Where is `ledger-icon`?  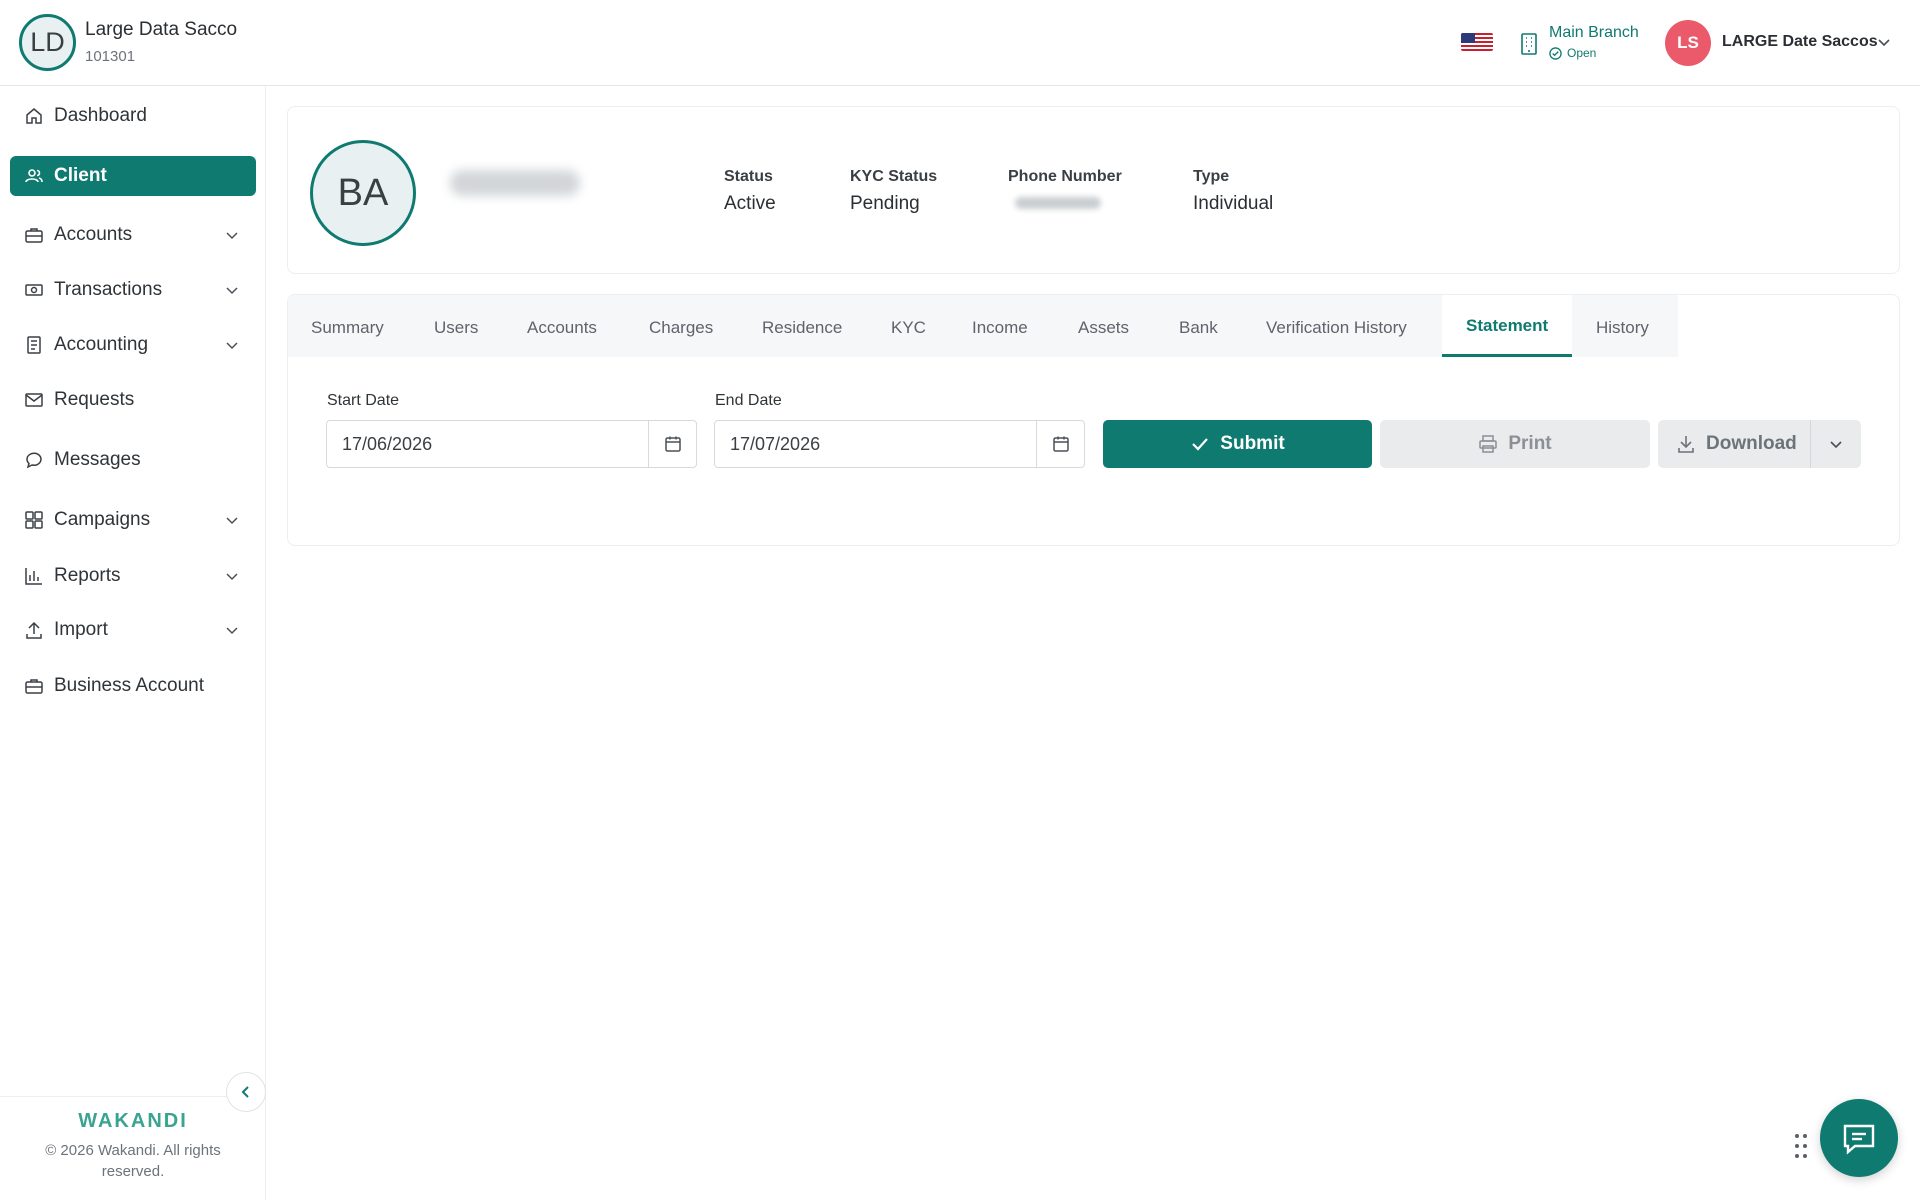
ledger-icon is located at coordinates (34, 345).